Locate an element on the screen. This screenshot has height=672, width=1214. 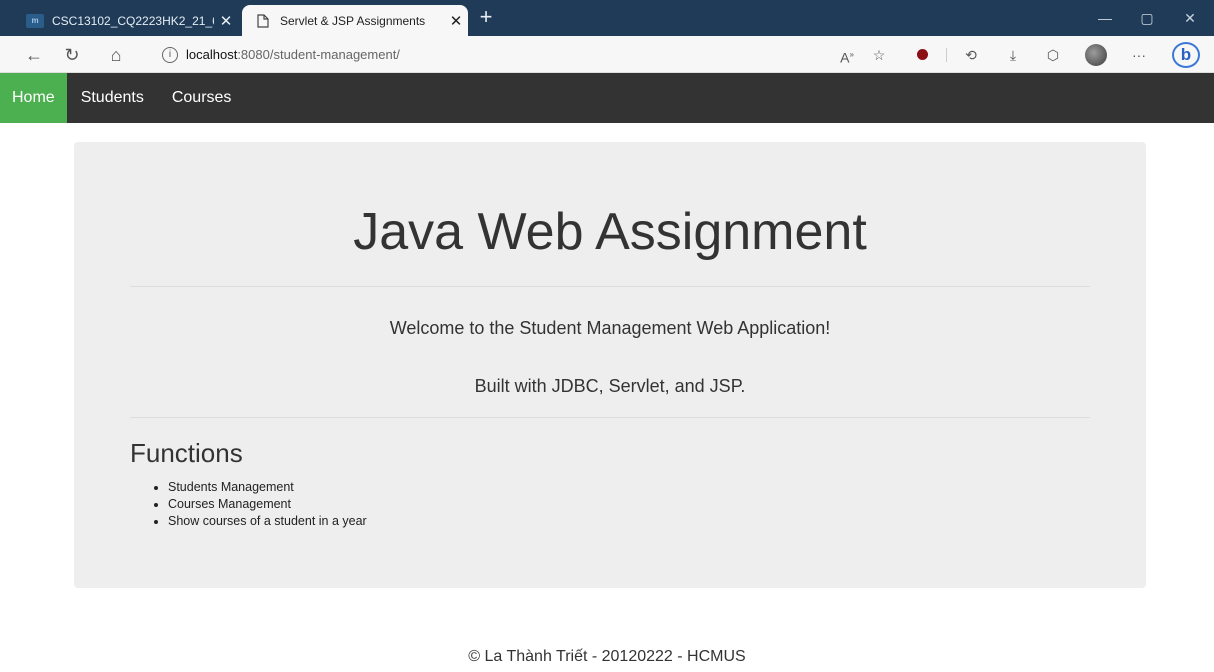
browser-tab-moodle: m CSC13102_CQ2223HK2_21_6: Bài ✕ is located at coordinates (129, 20).